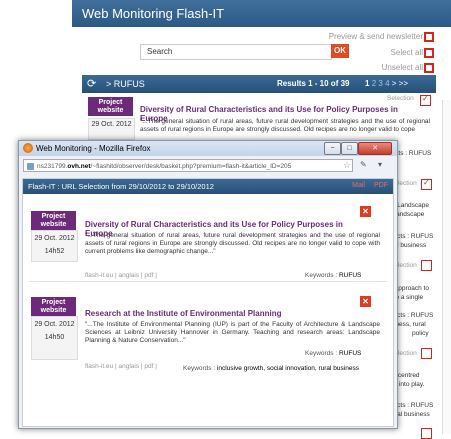 The image size is (451, 439). I want to click on preview-newsletter-link: Preview & send newsletter, so click(382, 37).